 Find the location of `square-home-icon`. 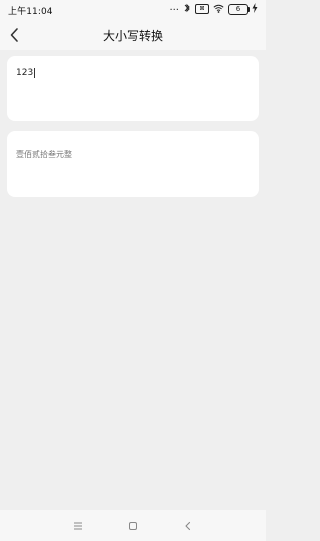

square-home-icon is located at coordinates (133, 526).